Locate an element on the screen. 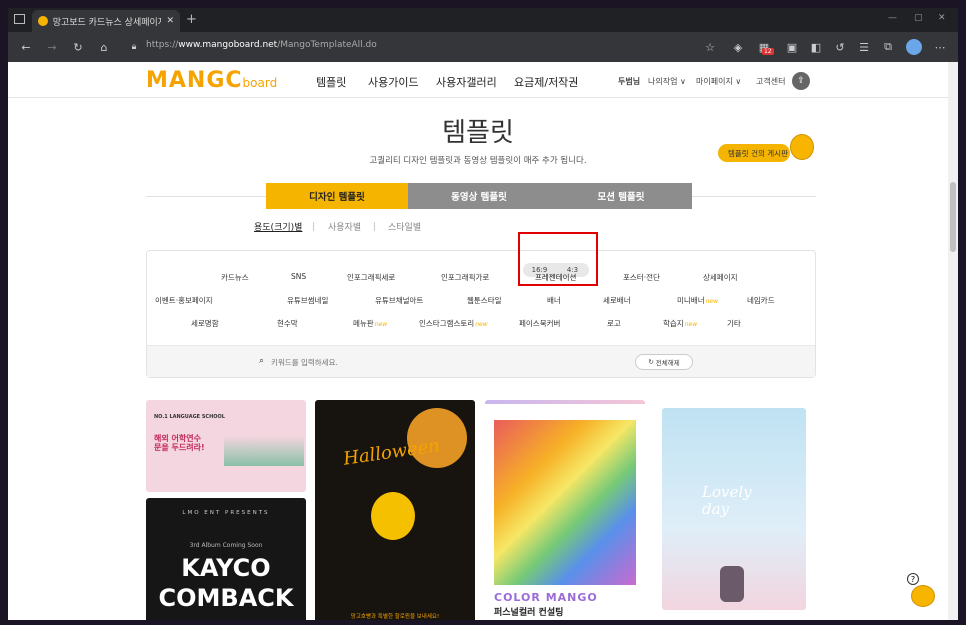  my-work-menu: 나의작업 ∨ is located at coordinates (667, 81).